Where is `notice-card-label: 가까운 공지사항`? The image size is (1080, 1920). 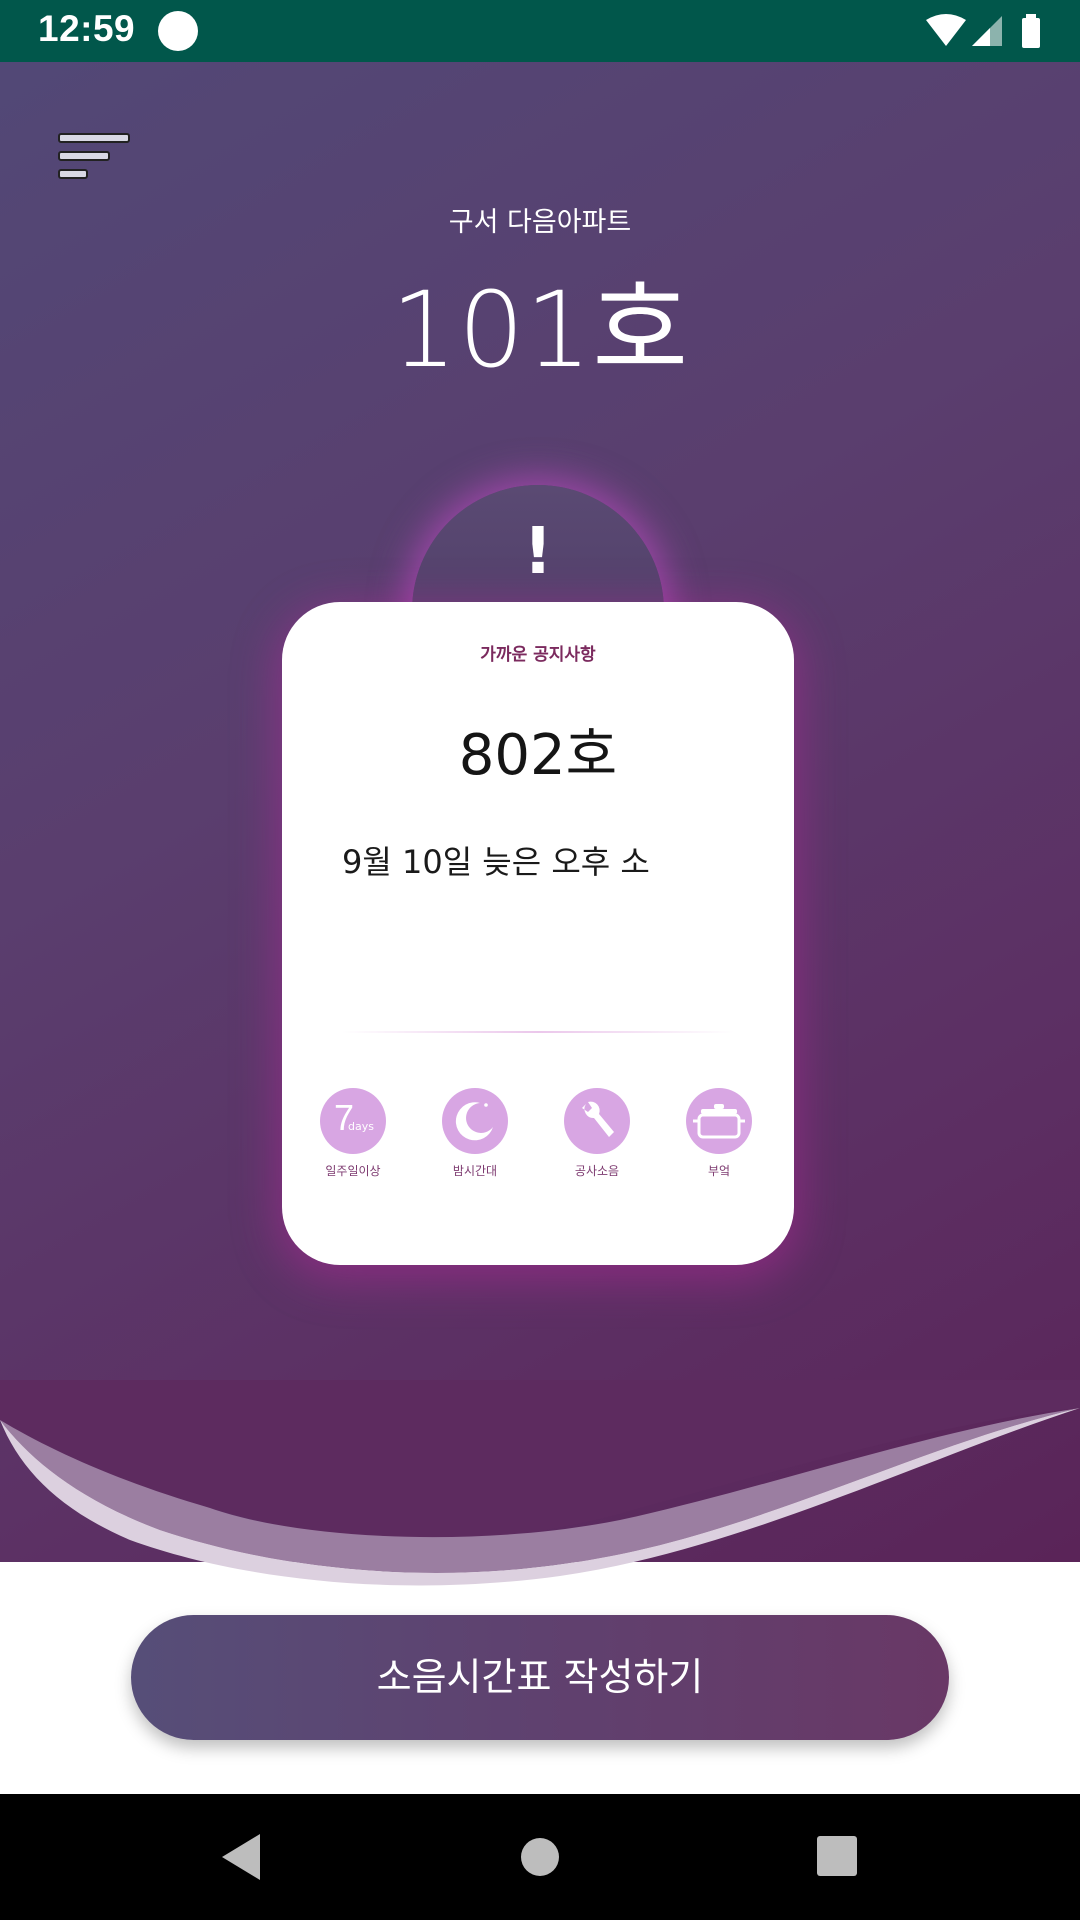 notice-card-label: 가까운 공지사항 is located at coordinates (538, 655).